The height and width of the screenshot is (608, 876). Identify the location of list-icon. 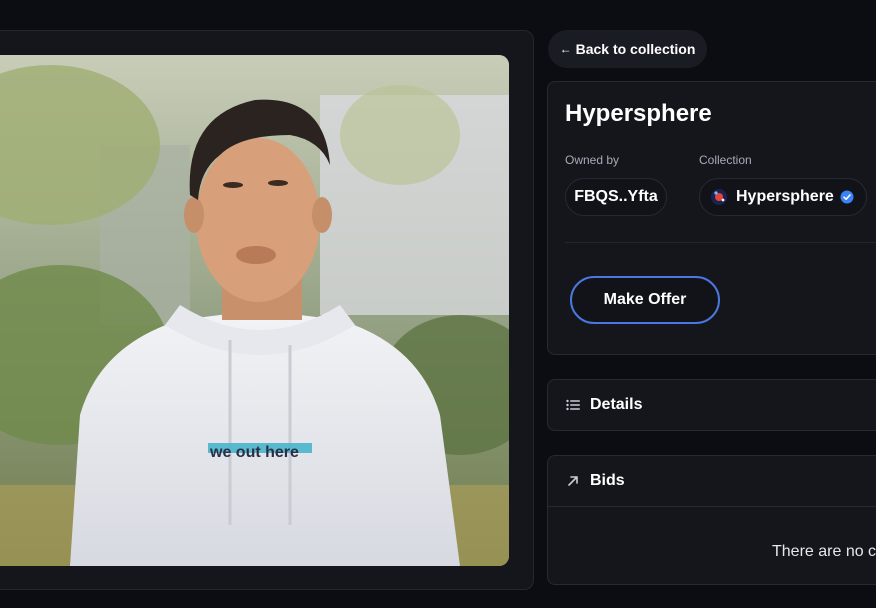
(573, 405).